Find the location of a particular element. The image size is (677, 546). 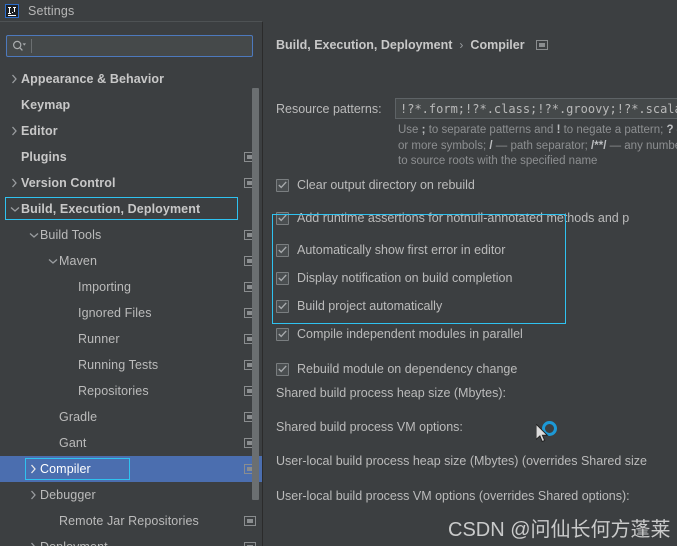

sidebar-item-label: Editor is located at coordinates (39, 131).